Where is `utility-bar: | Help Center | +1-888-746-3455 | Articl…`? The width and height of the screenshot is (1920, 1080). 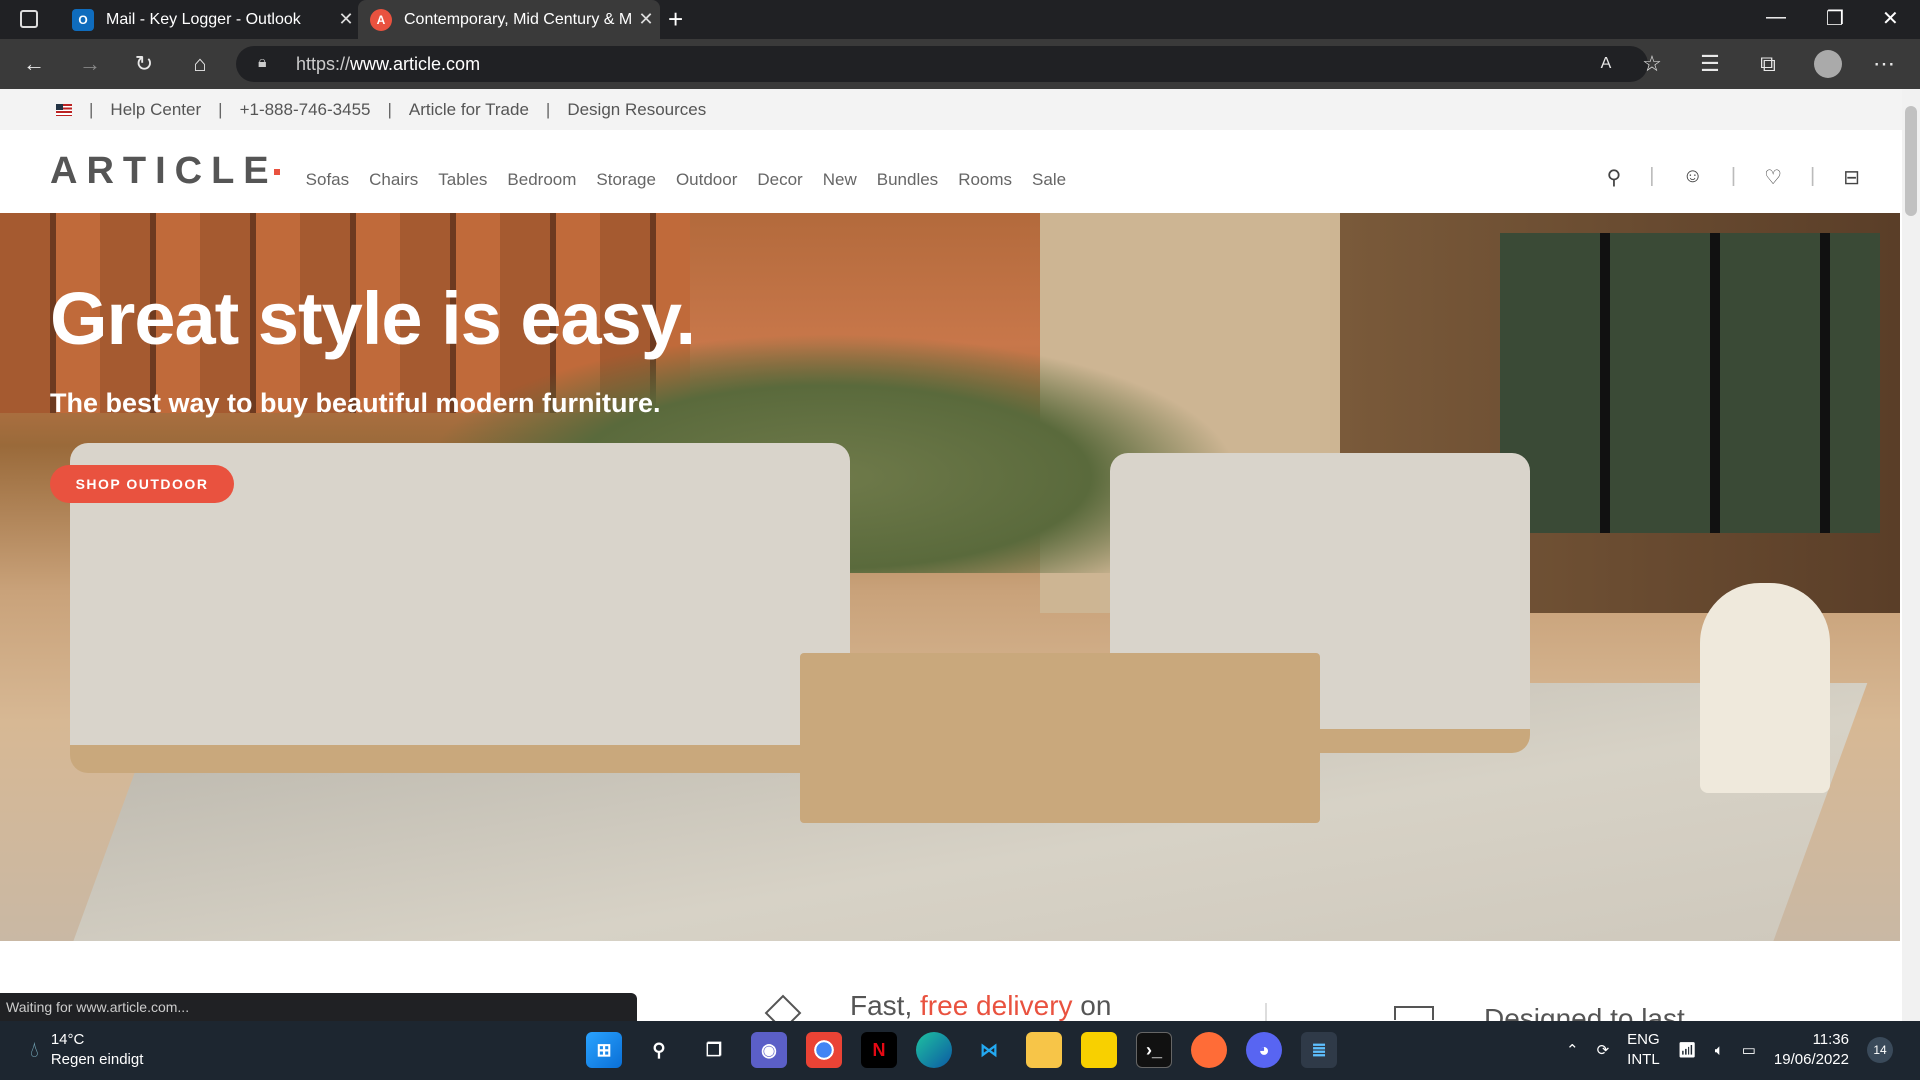
utility-bar: | Help Center | +1-888-746-3455 | Articl… is located at coordinates (951, 109).